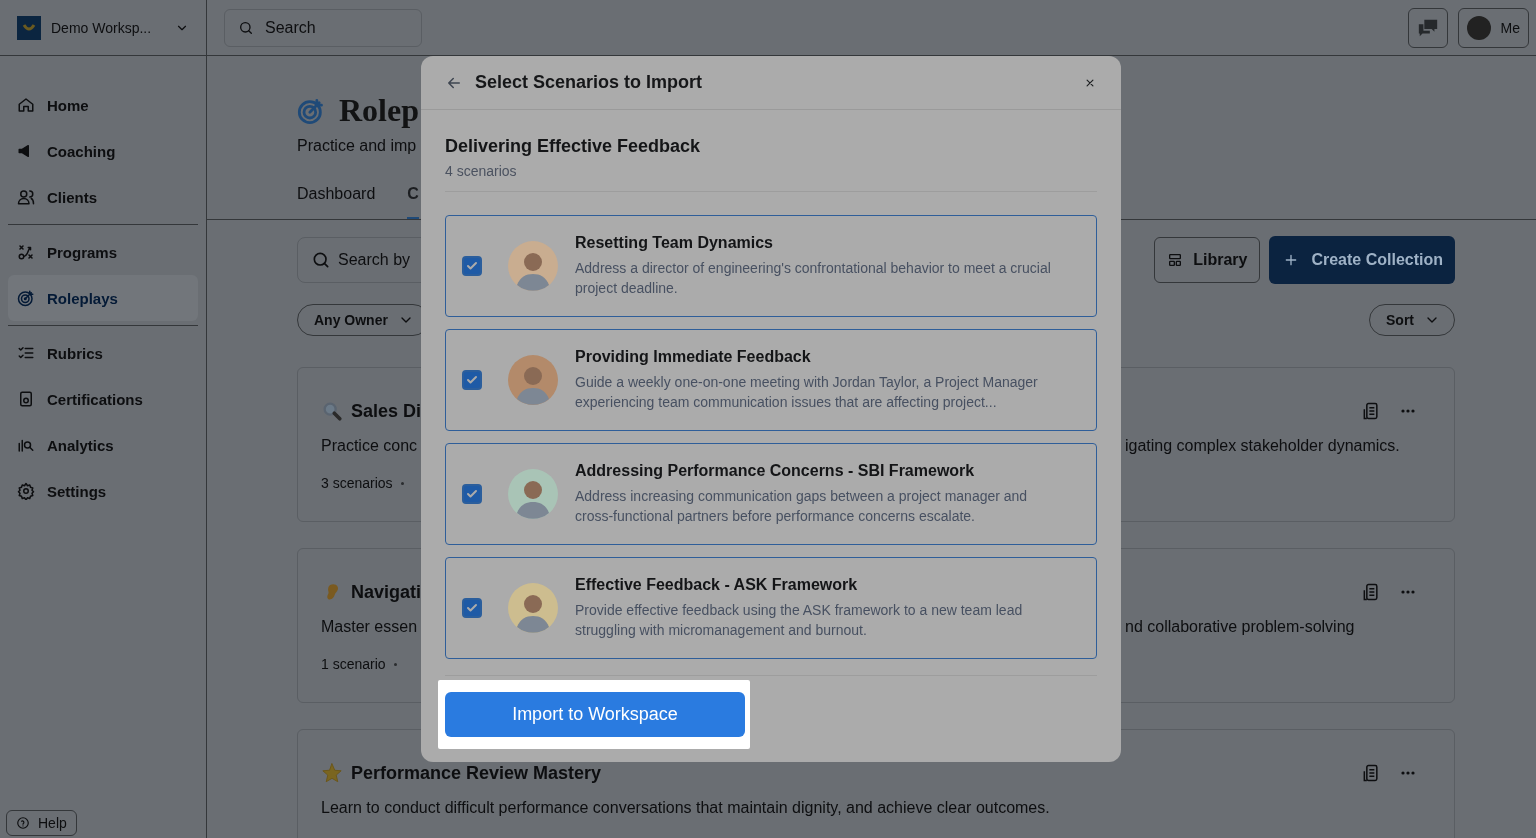 Image resolution: width=1536 pixels, height=838 pixels. What do you see at coordinates (476, 773) in the screenshot?
I see `collection-title: Performance Review Mastery` at bounding box center [476, 773].